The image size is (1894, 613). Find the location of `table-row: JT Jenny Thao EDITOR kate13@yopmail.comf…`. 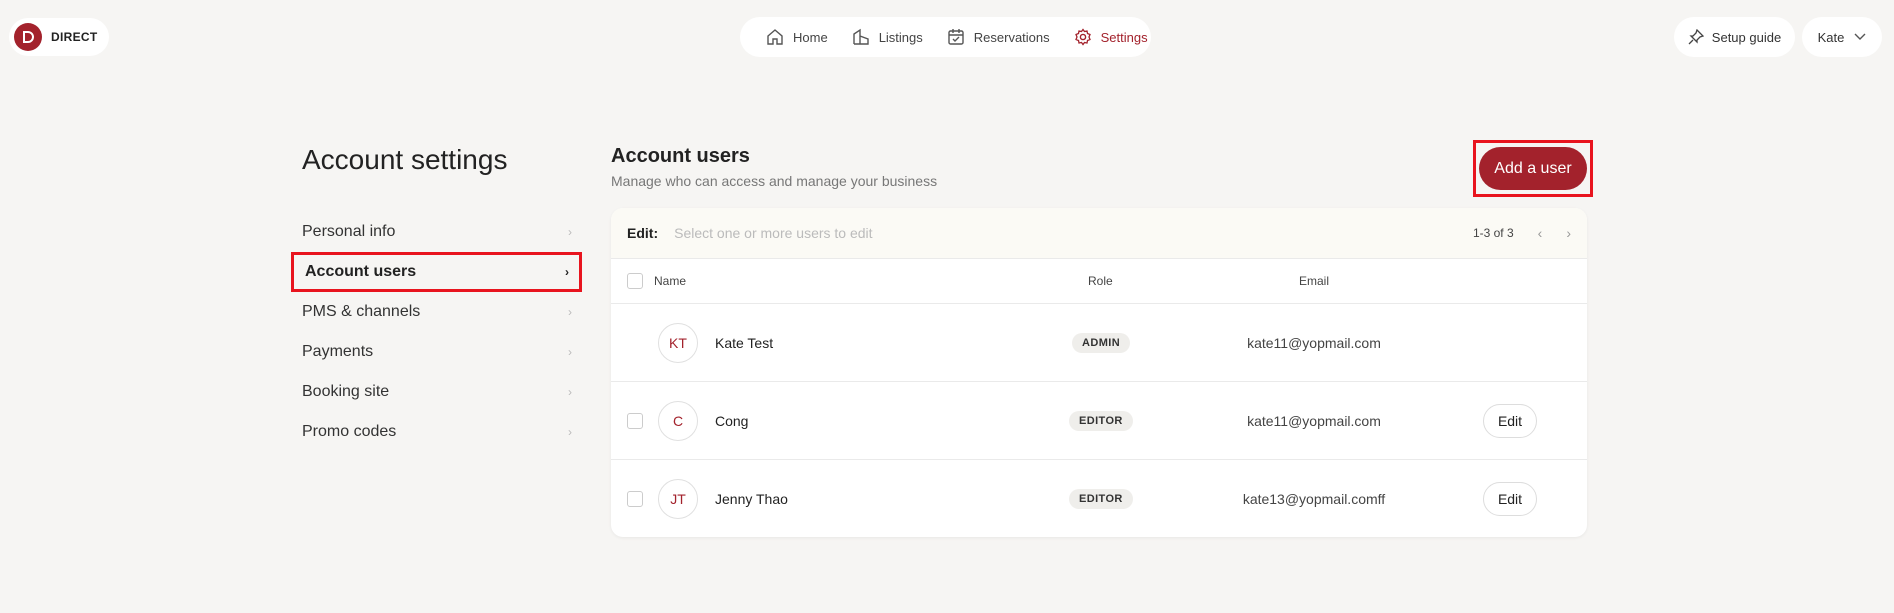

table-row: JT Jenny Thao EDITOR kate13@yopmail.comf… is located at coordinates (1099, 498).